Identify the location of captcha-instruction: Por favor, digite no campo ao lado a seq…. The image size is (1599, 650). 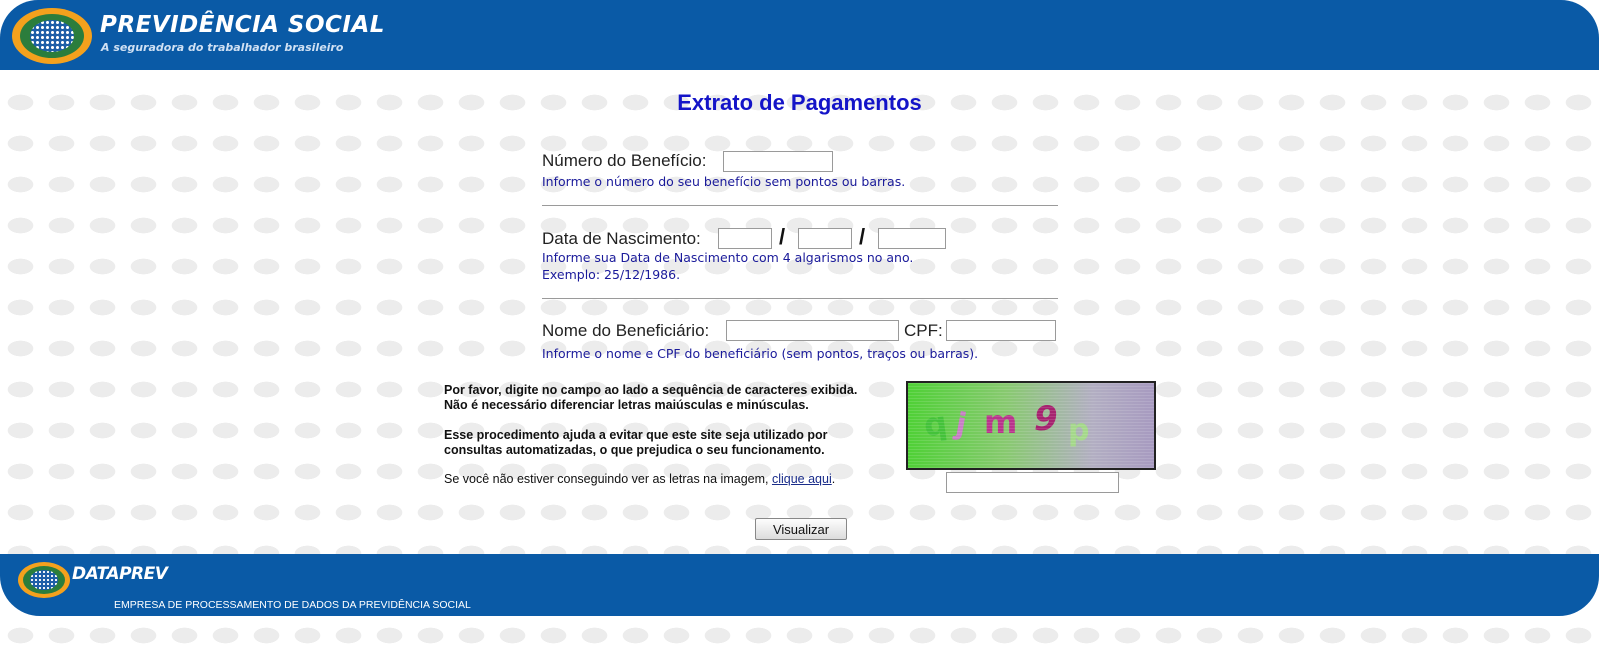
(651, 390).